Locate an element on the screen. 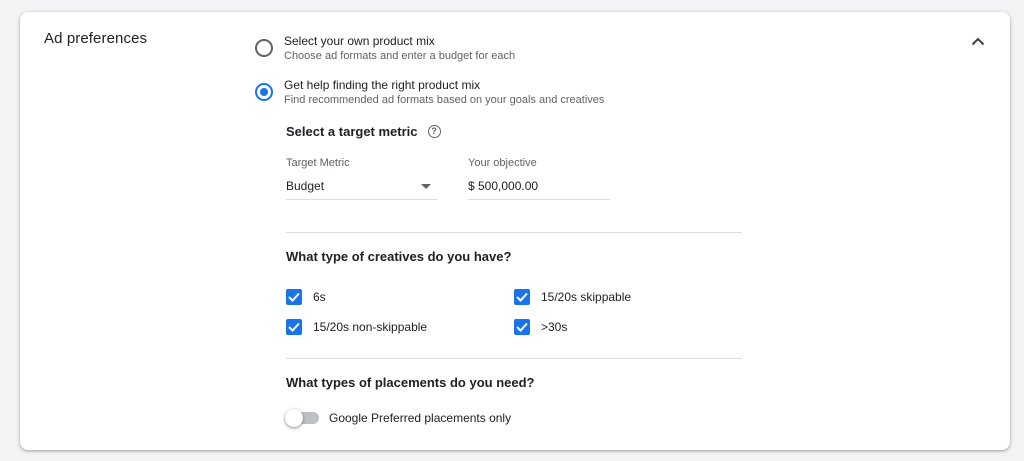 The image size is (1024, 461). target-metric-title: Select a target metric is located at coordinates (352, 131).